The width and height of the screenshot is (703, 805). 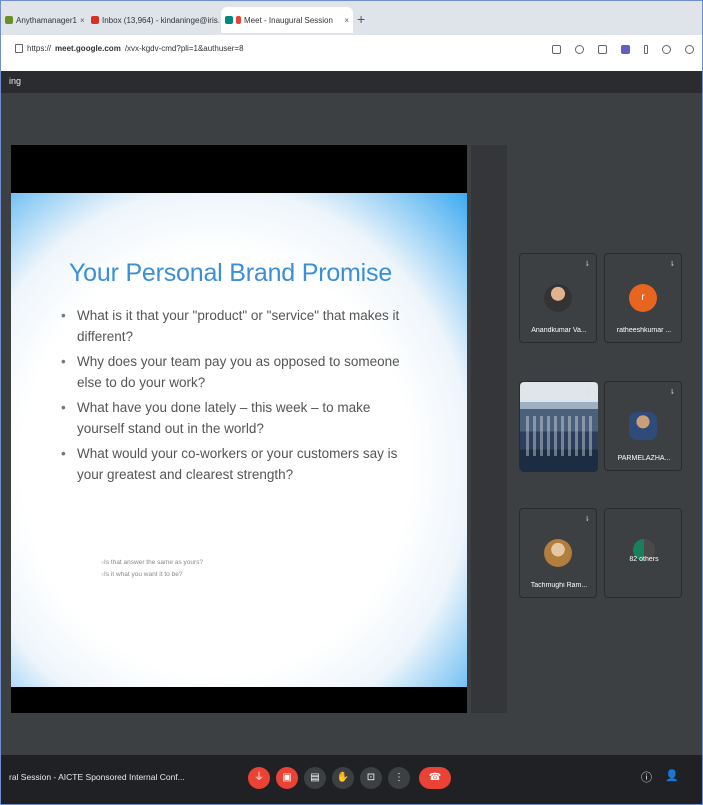 What do you see at coordinates (15, 81) in the screenshot?
I see `meet-header-title: ing` at bounding box center [15, 81].